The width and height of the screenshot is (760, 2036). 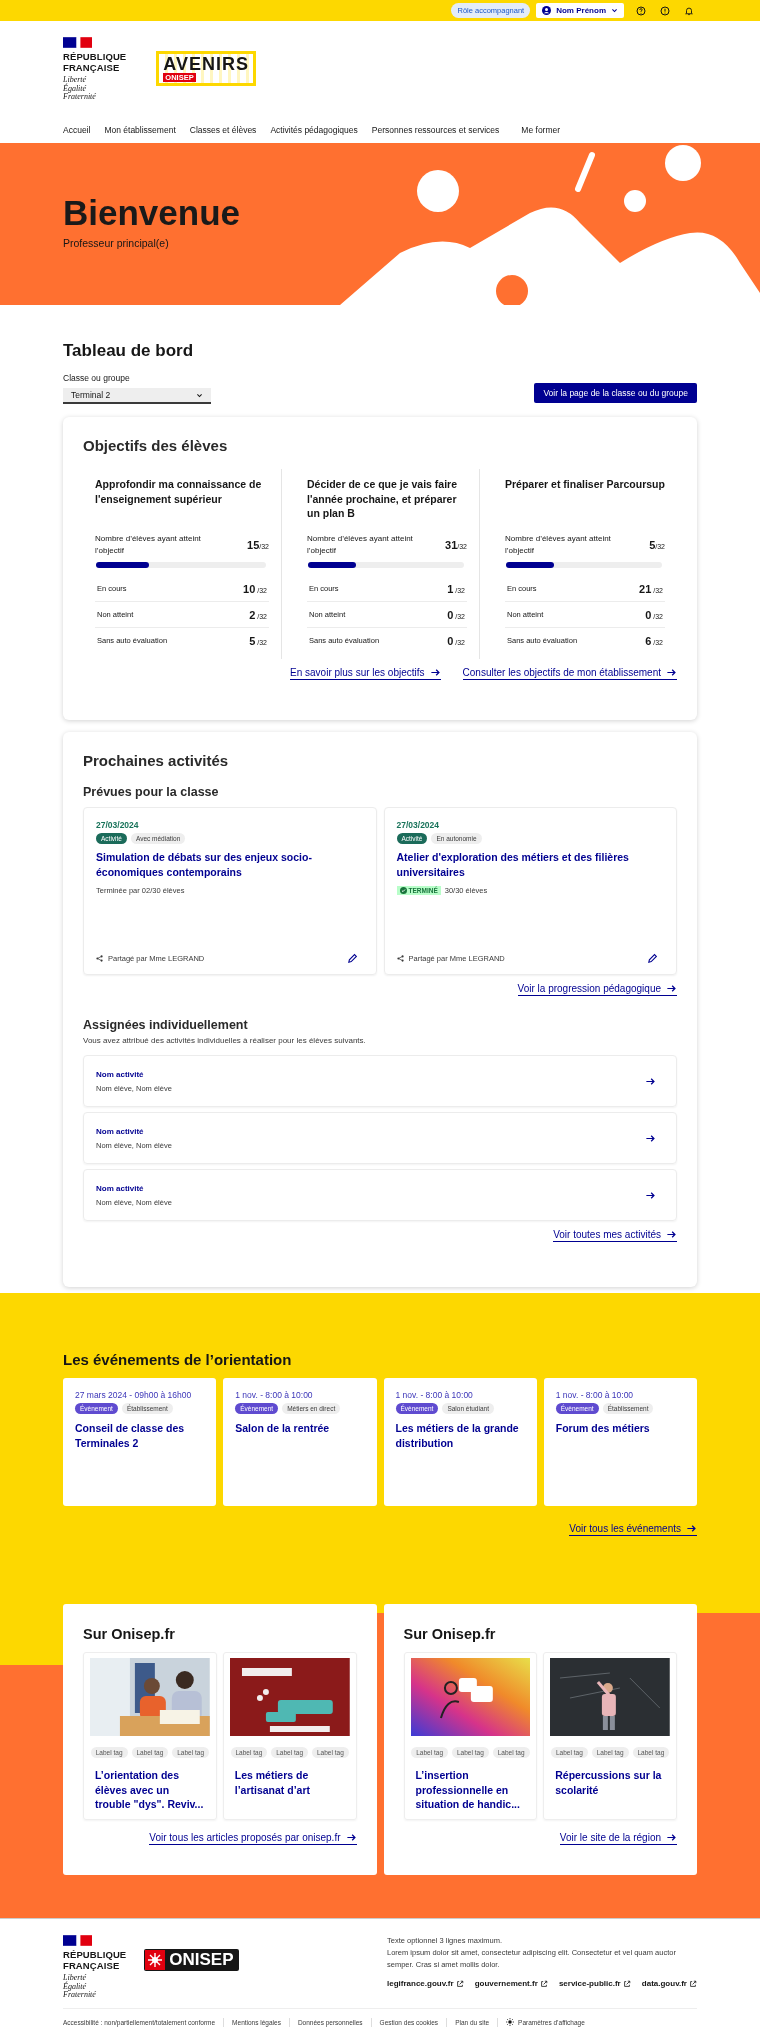 What do you see at coordinates (382, 499) in the screenshot?
I see `objective-title: Décider de ce que je vais faire l'année prochaine, et préparer un plan B` at bounding box center [382, 499].